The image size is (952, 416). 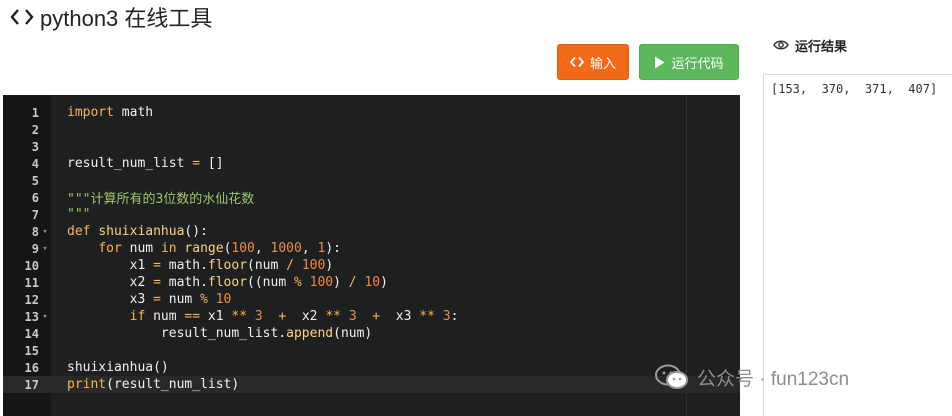 What do you see at coordinates (31, 282) in the screenshot?
I see `line-number: 11` at bounding box center [31, 282].